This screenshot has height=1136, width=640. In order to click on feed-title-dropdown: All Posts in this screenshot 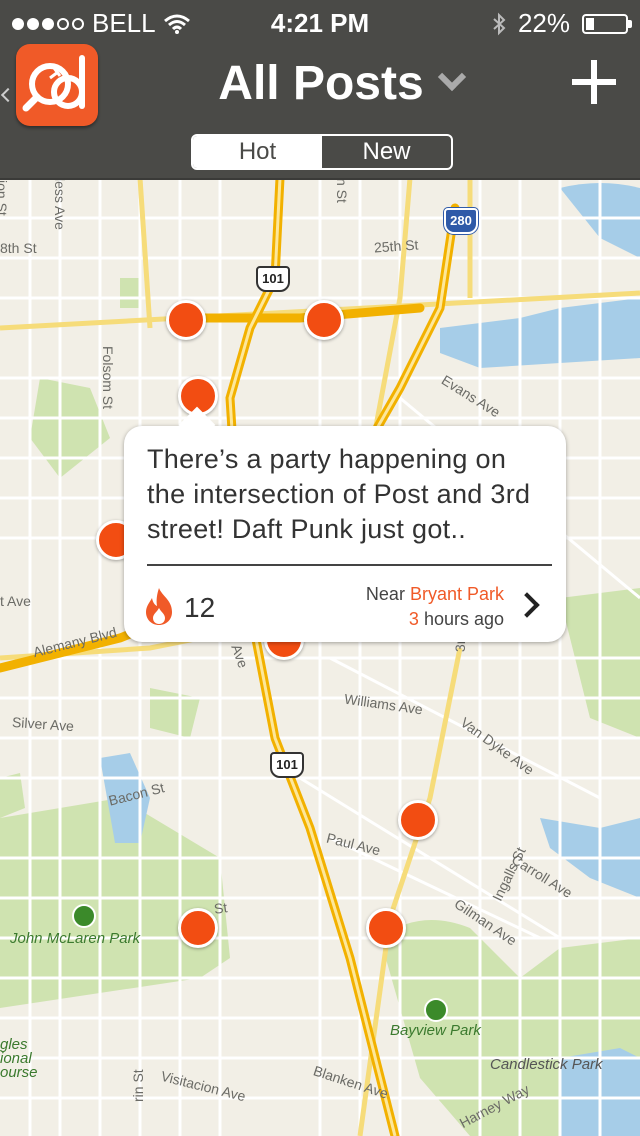, I will do `click(320, 83)`.